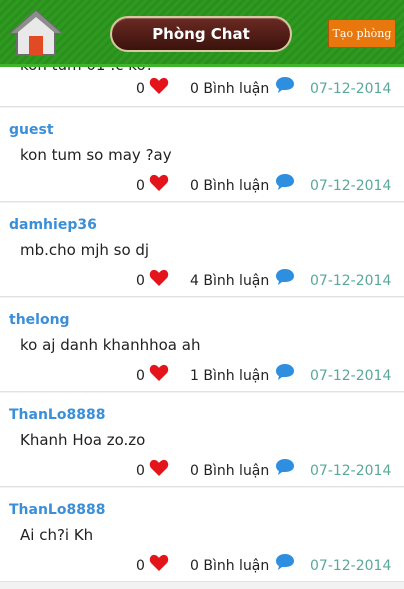 This screenshot has width=404, height=589. What do you see at coordinates (83, 440) in the screenshot?
I see `post-message: Khanh Hoa zo.zo` at bounding box center [83, 440].